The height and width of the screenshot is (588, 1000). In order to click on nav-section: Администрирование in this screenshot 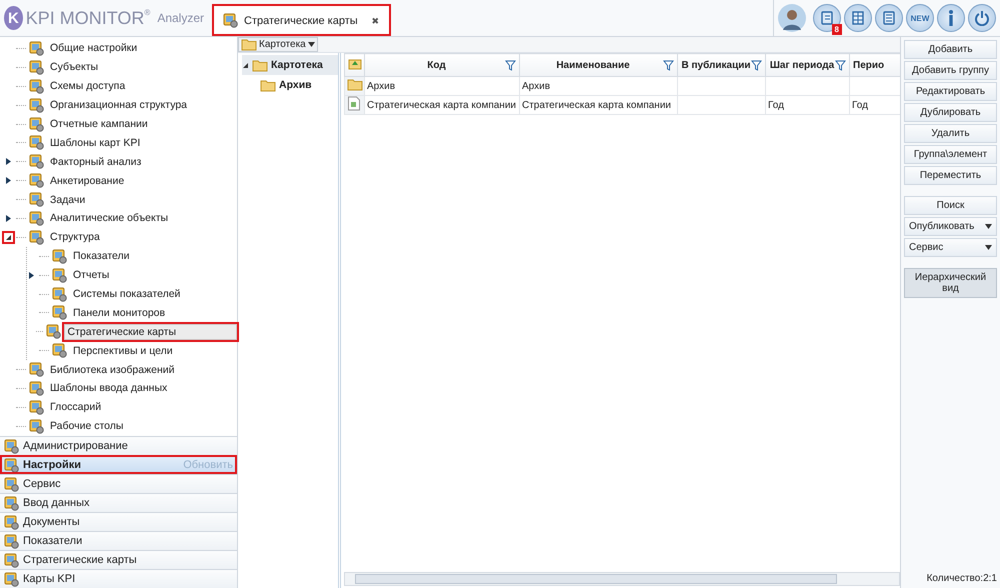, I will do `click(118, 445)`.